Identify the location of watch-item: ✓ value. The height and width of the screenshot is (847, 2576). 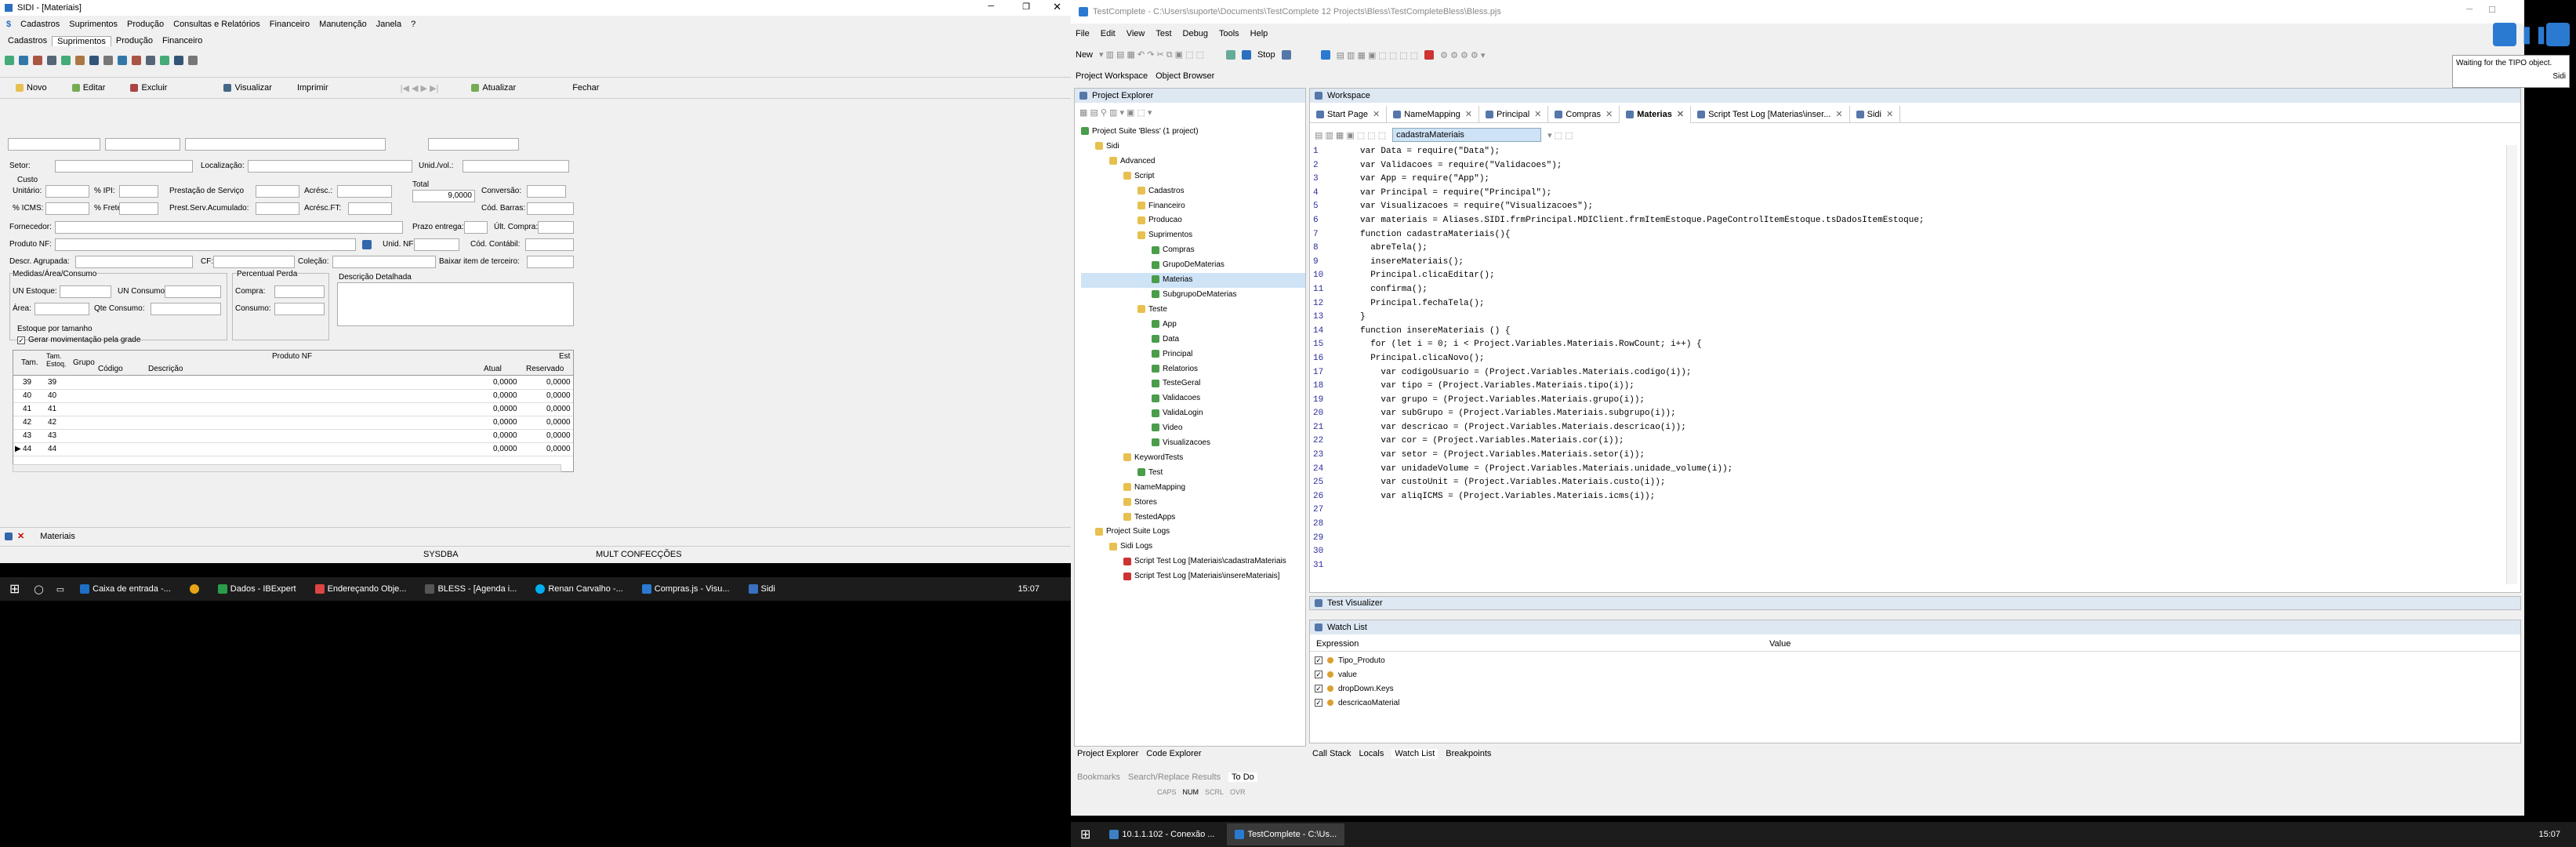
(1550, 674).